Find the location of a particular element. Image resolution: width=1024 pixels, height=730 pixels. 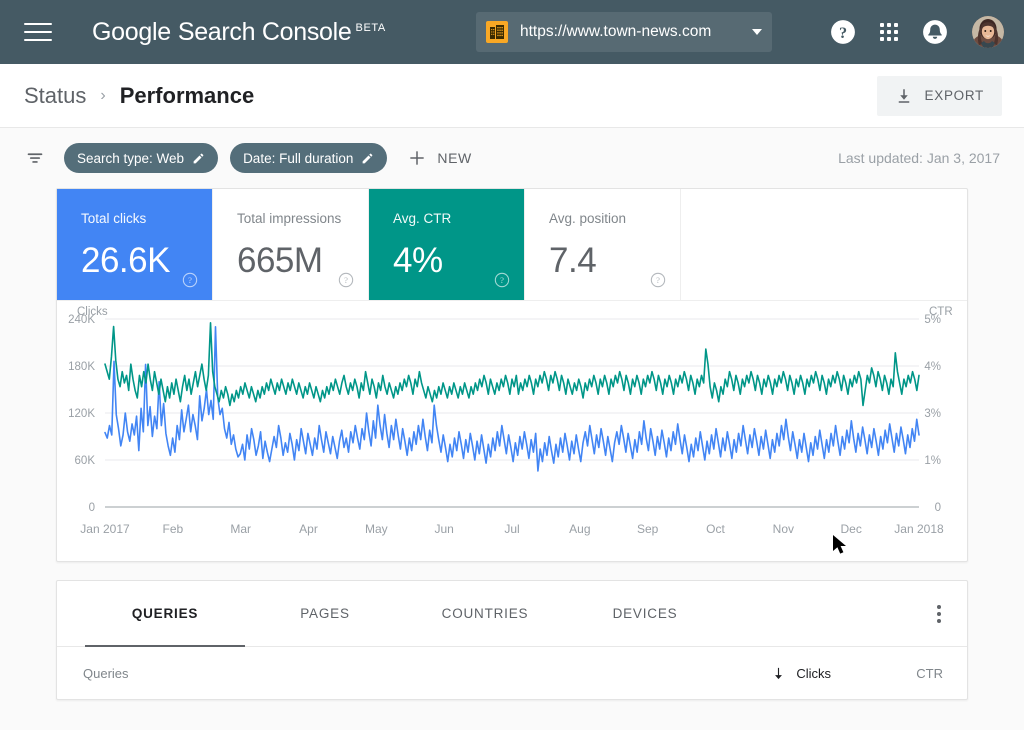

filter-list-icon is located at coordinates (35, 158).